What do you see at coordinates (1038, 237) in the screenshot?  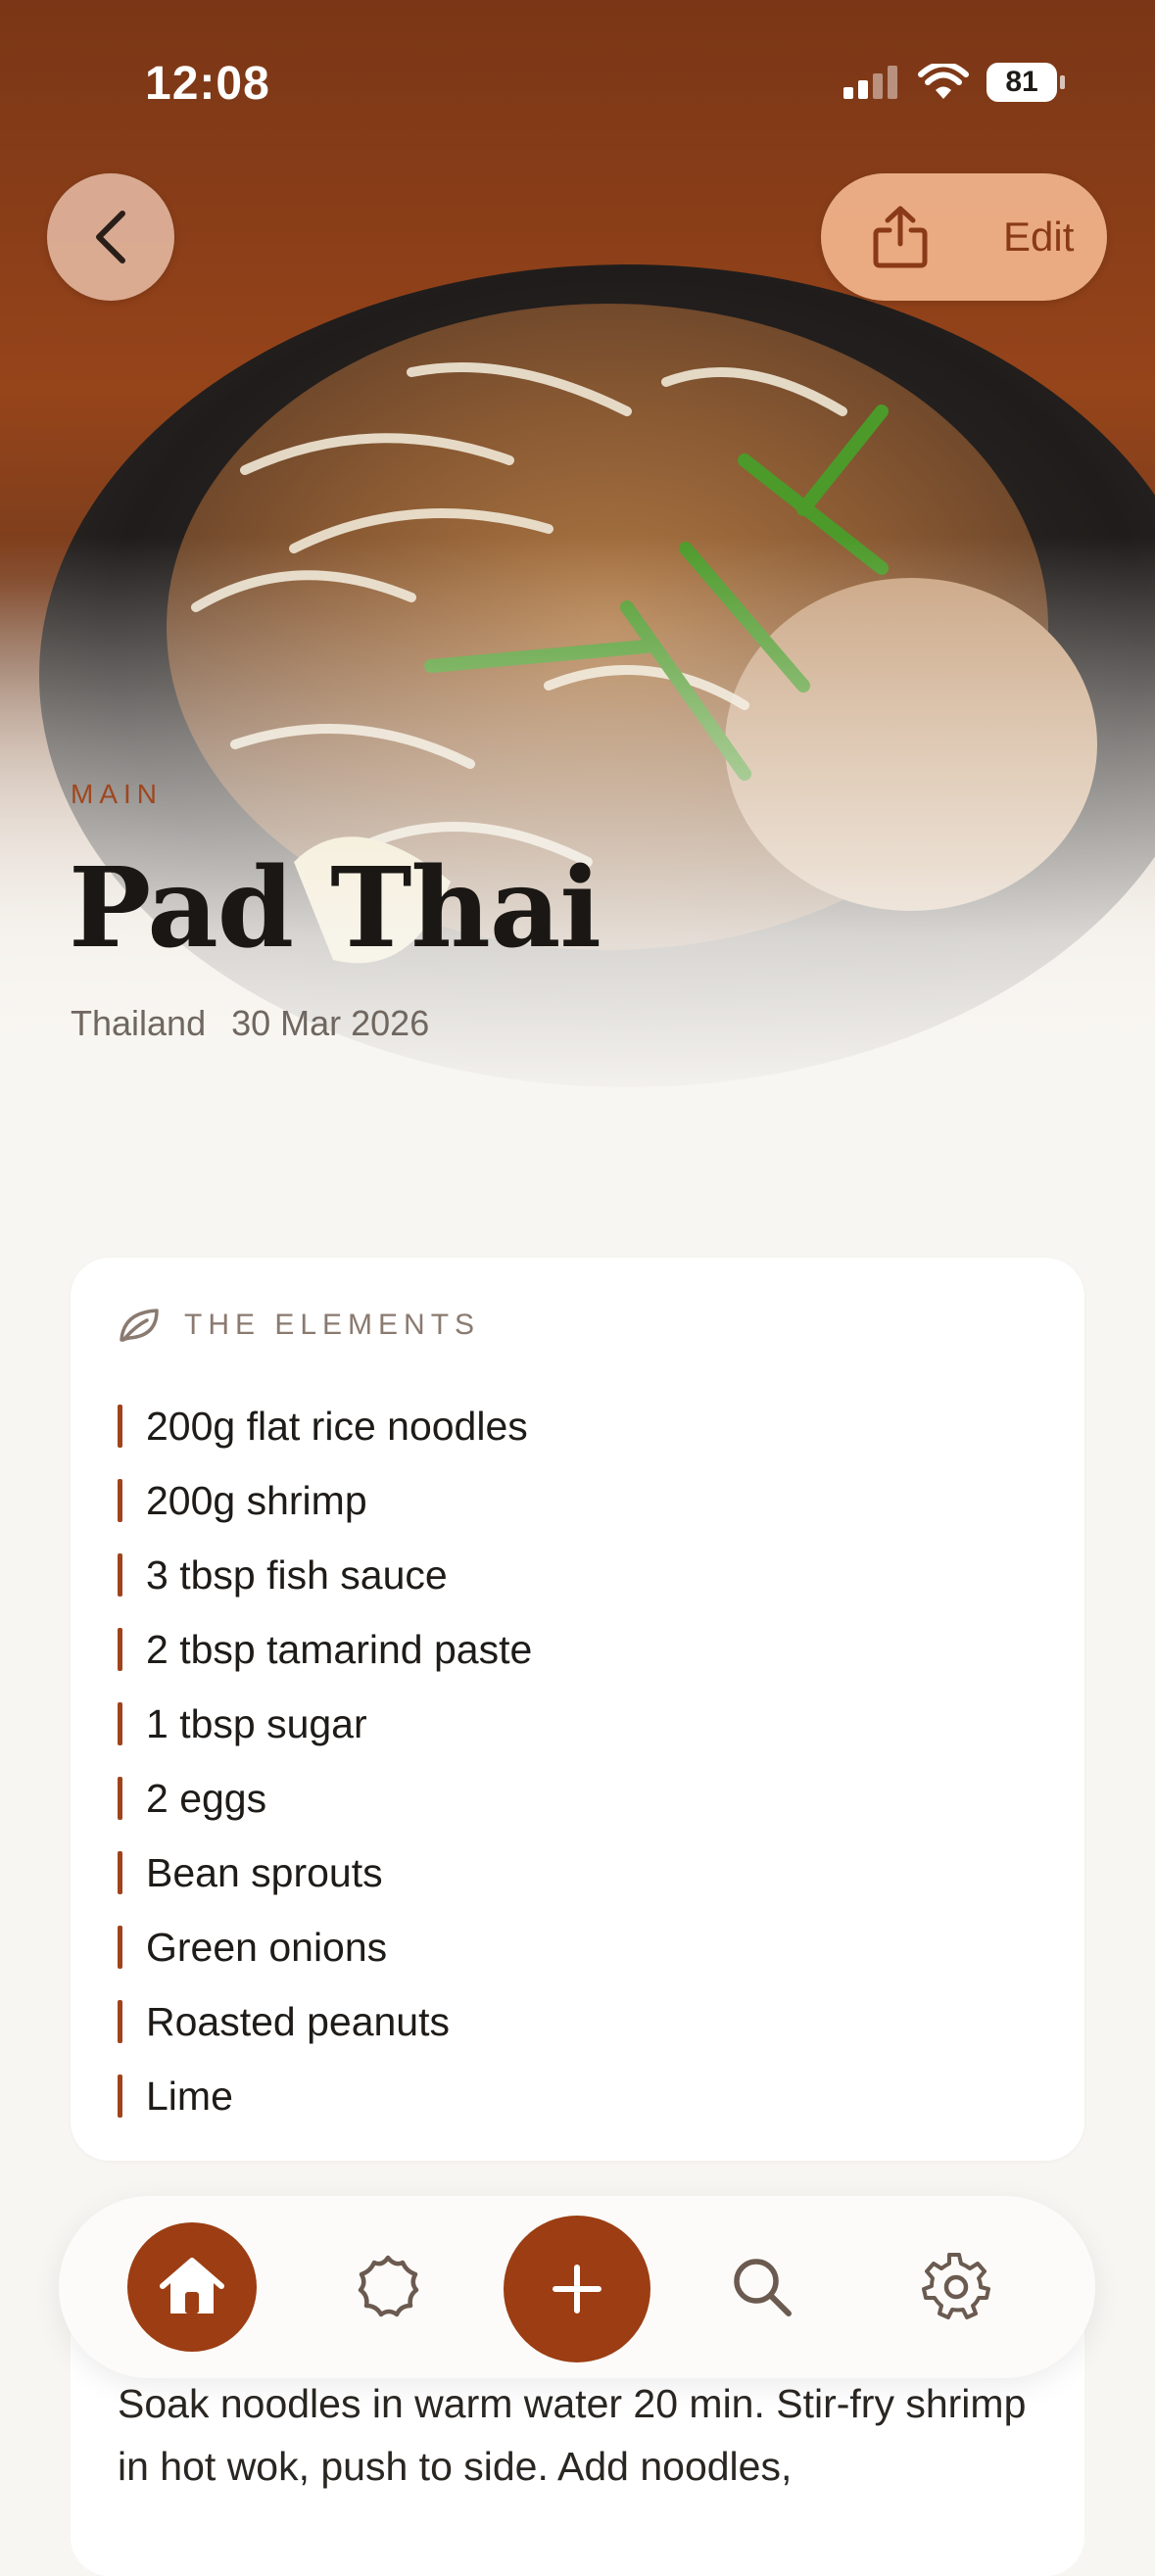 I see `edit-button: Edit` at bounding box center [1038, 237].